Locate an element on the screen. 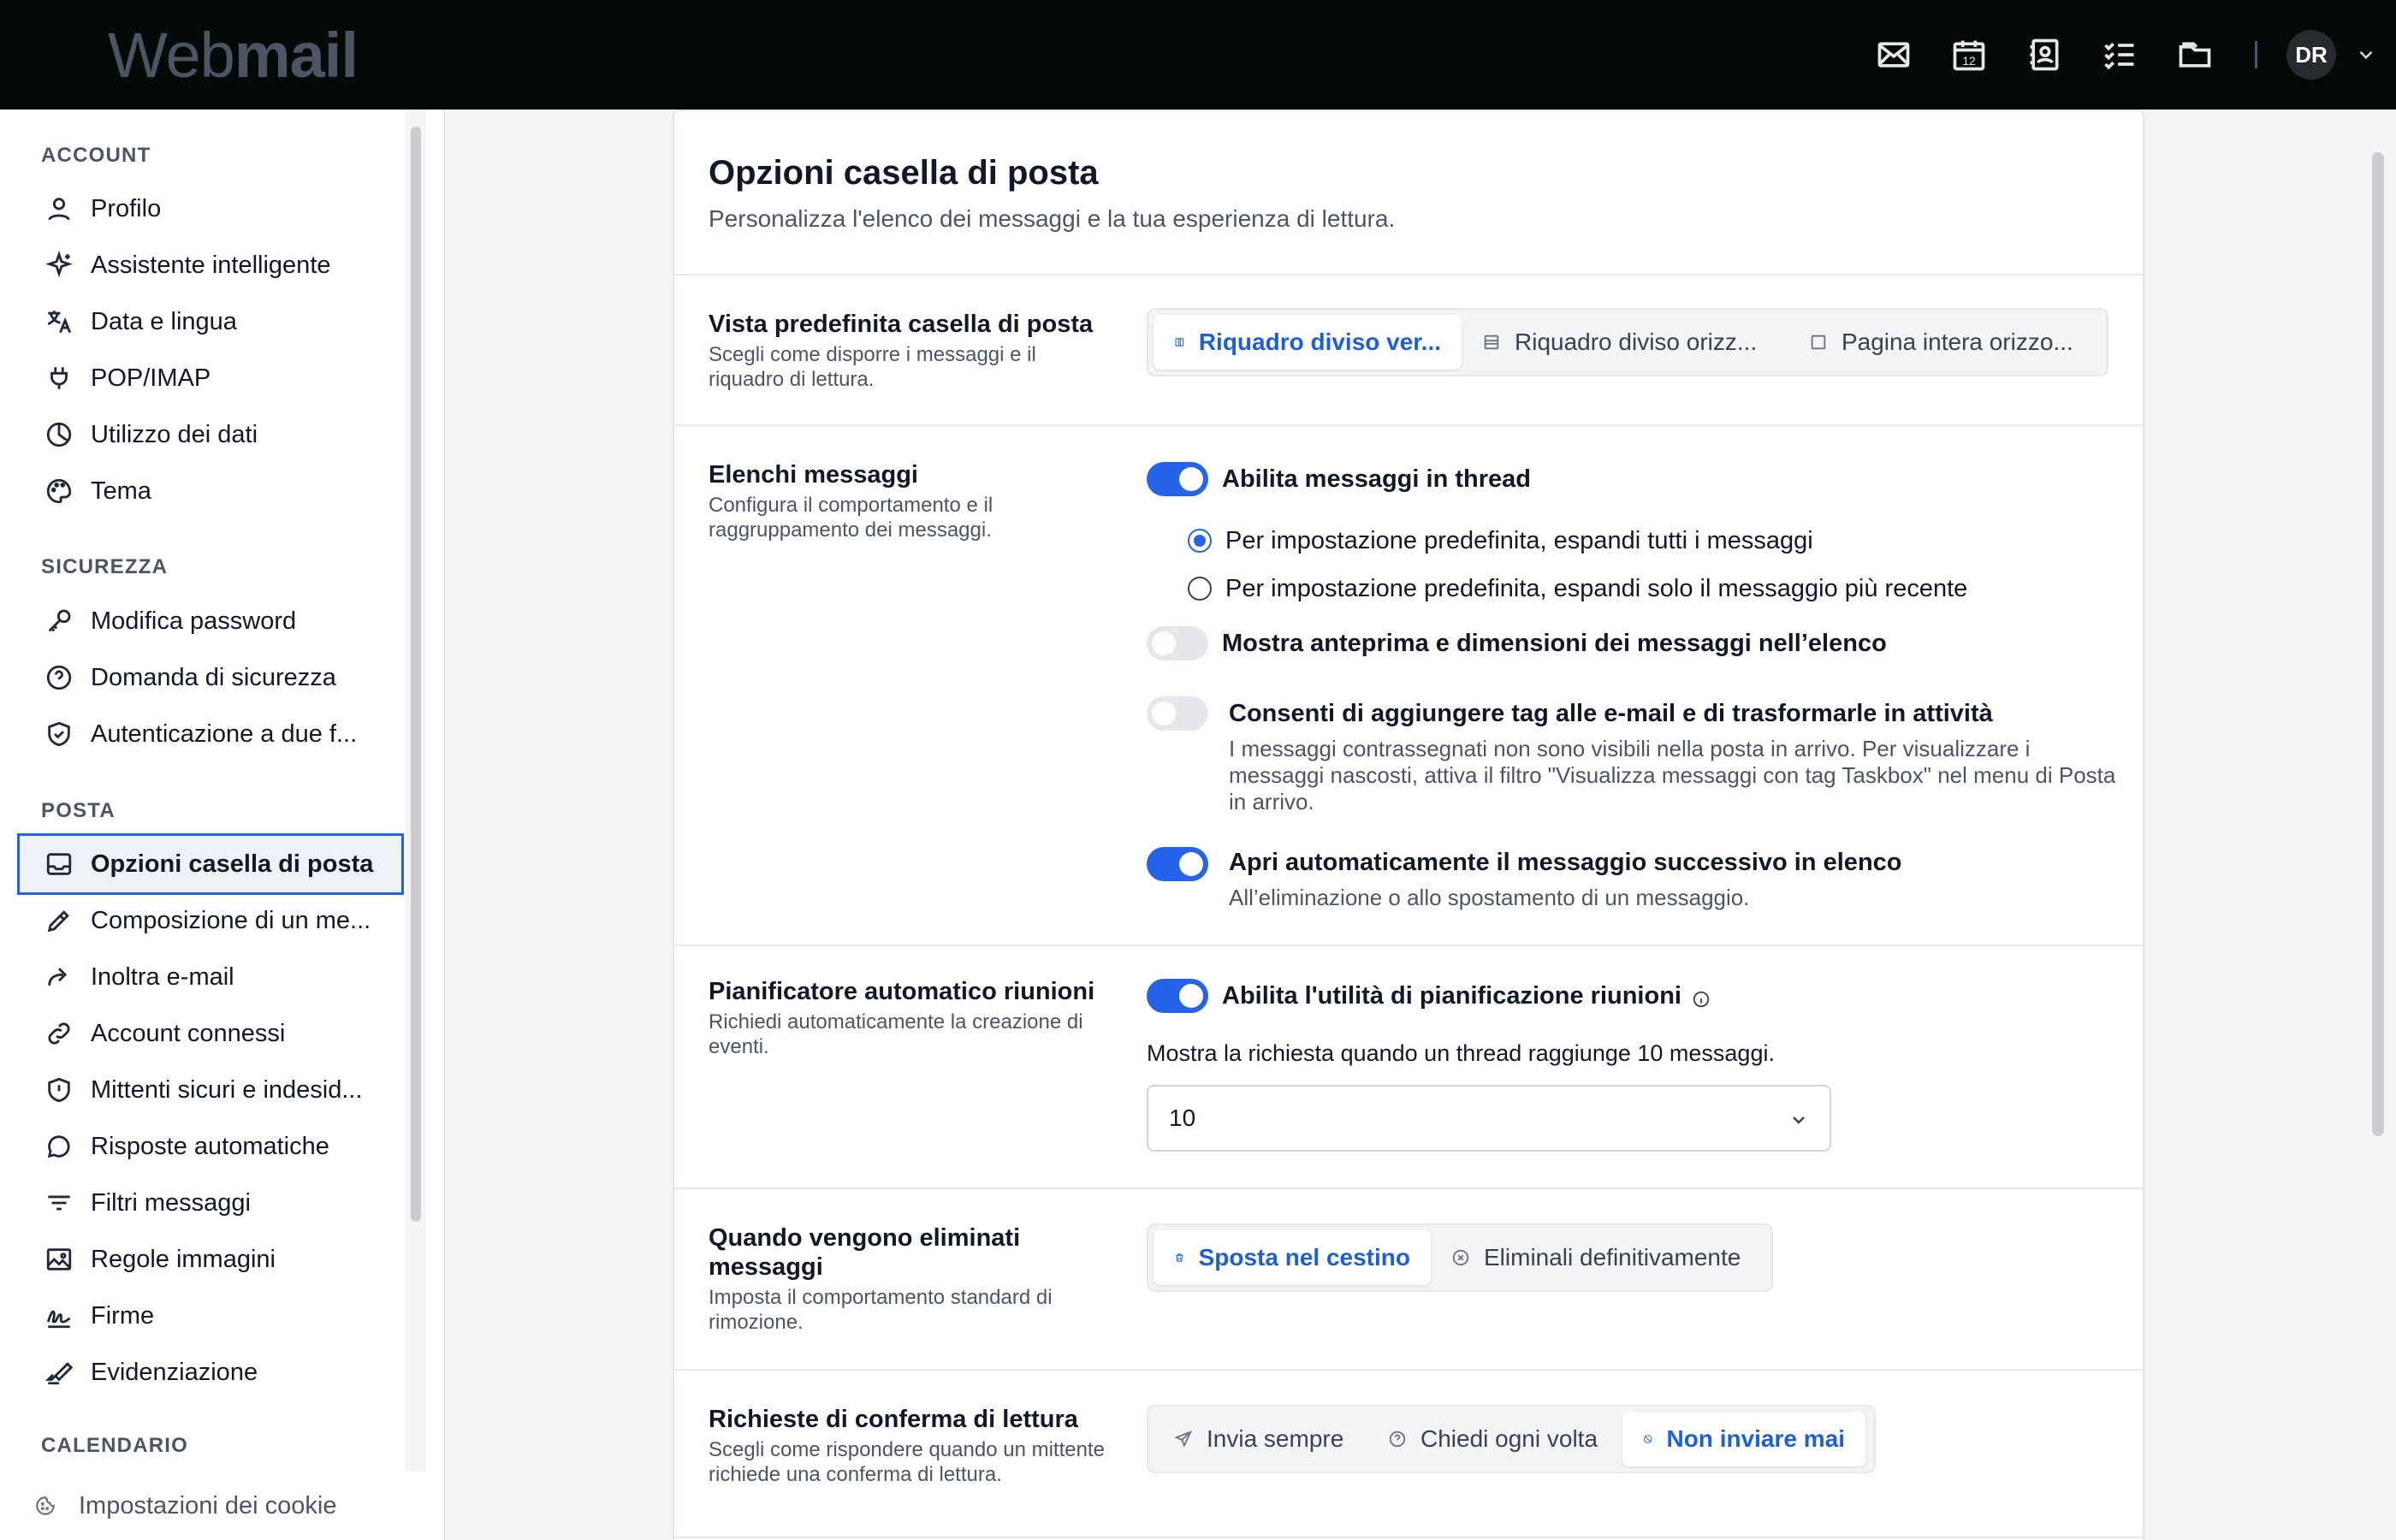  mail-icon is located at coordinates (1893, 54).